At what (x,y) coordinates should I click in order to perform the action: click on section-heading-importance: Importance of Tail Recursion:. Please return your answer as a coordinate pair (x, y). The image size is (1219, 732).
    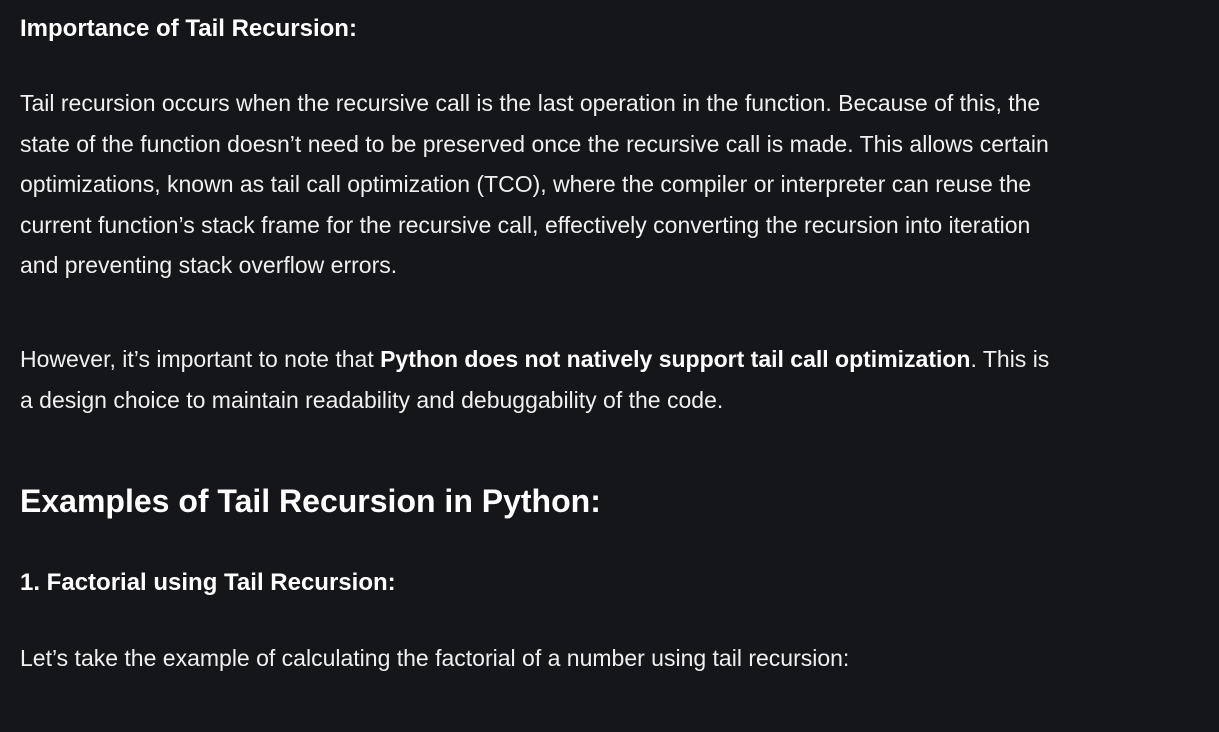
    Looking at the image, I should click on (188, 28).